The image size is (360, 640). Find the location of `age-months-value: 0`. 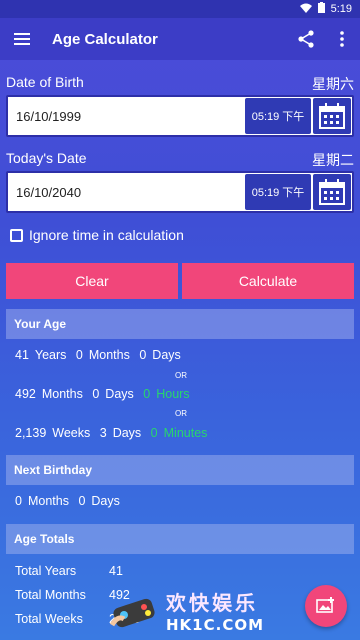

age-months-value: 0 is located at coordinates (79, 355).